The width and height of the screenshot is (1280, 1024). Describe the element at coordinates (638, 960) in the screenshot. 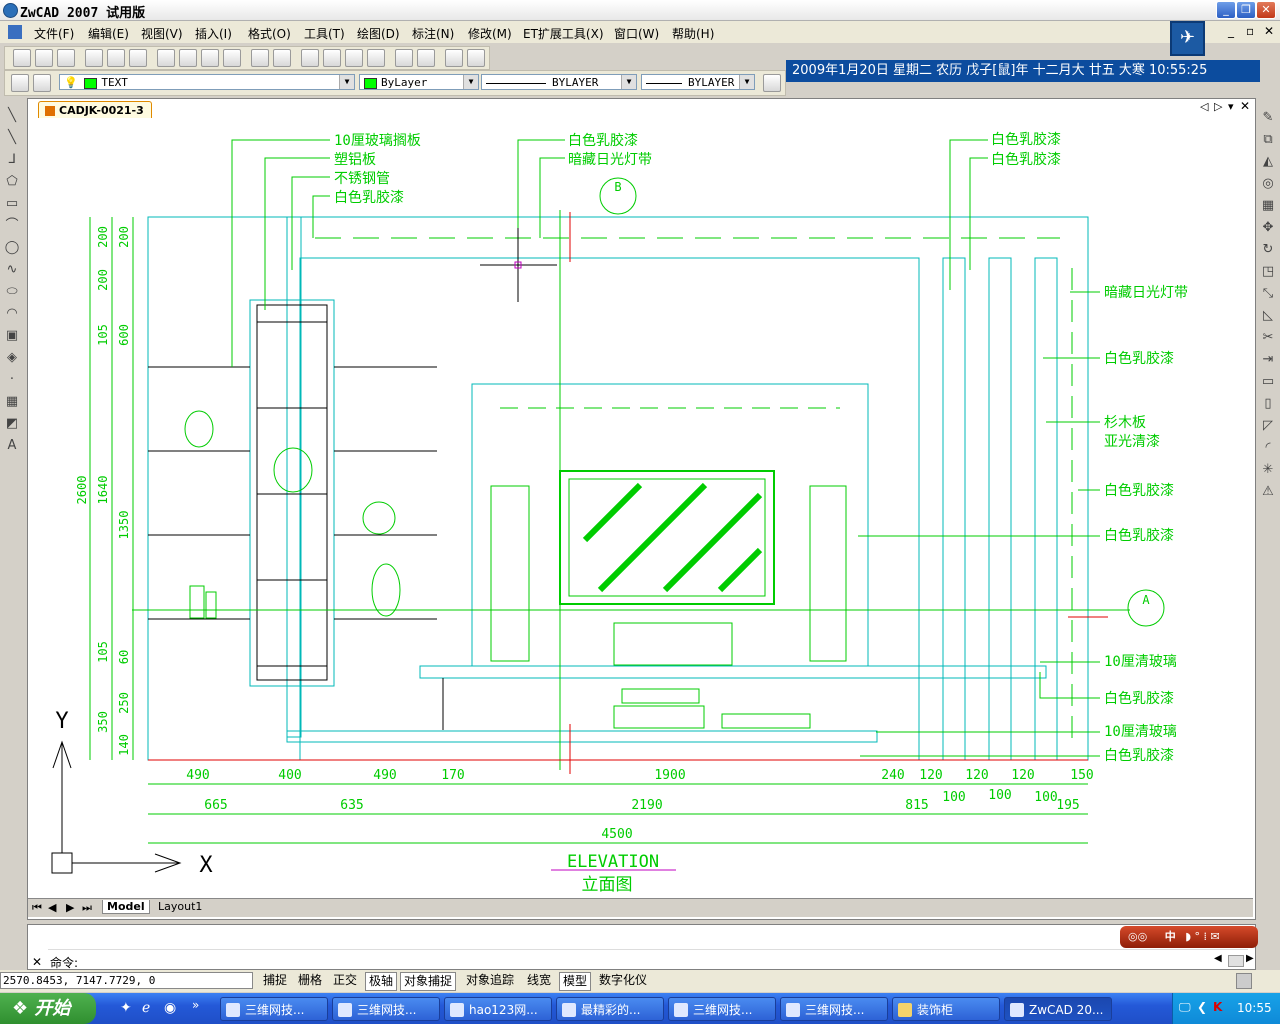

I see `command-input` at that location.